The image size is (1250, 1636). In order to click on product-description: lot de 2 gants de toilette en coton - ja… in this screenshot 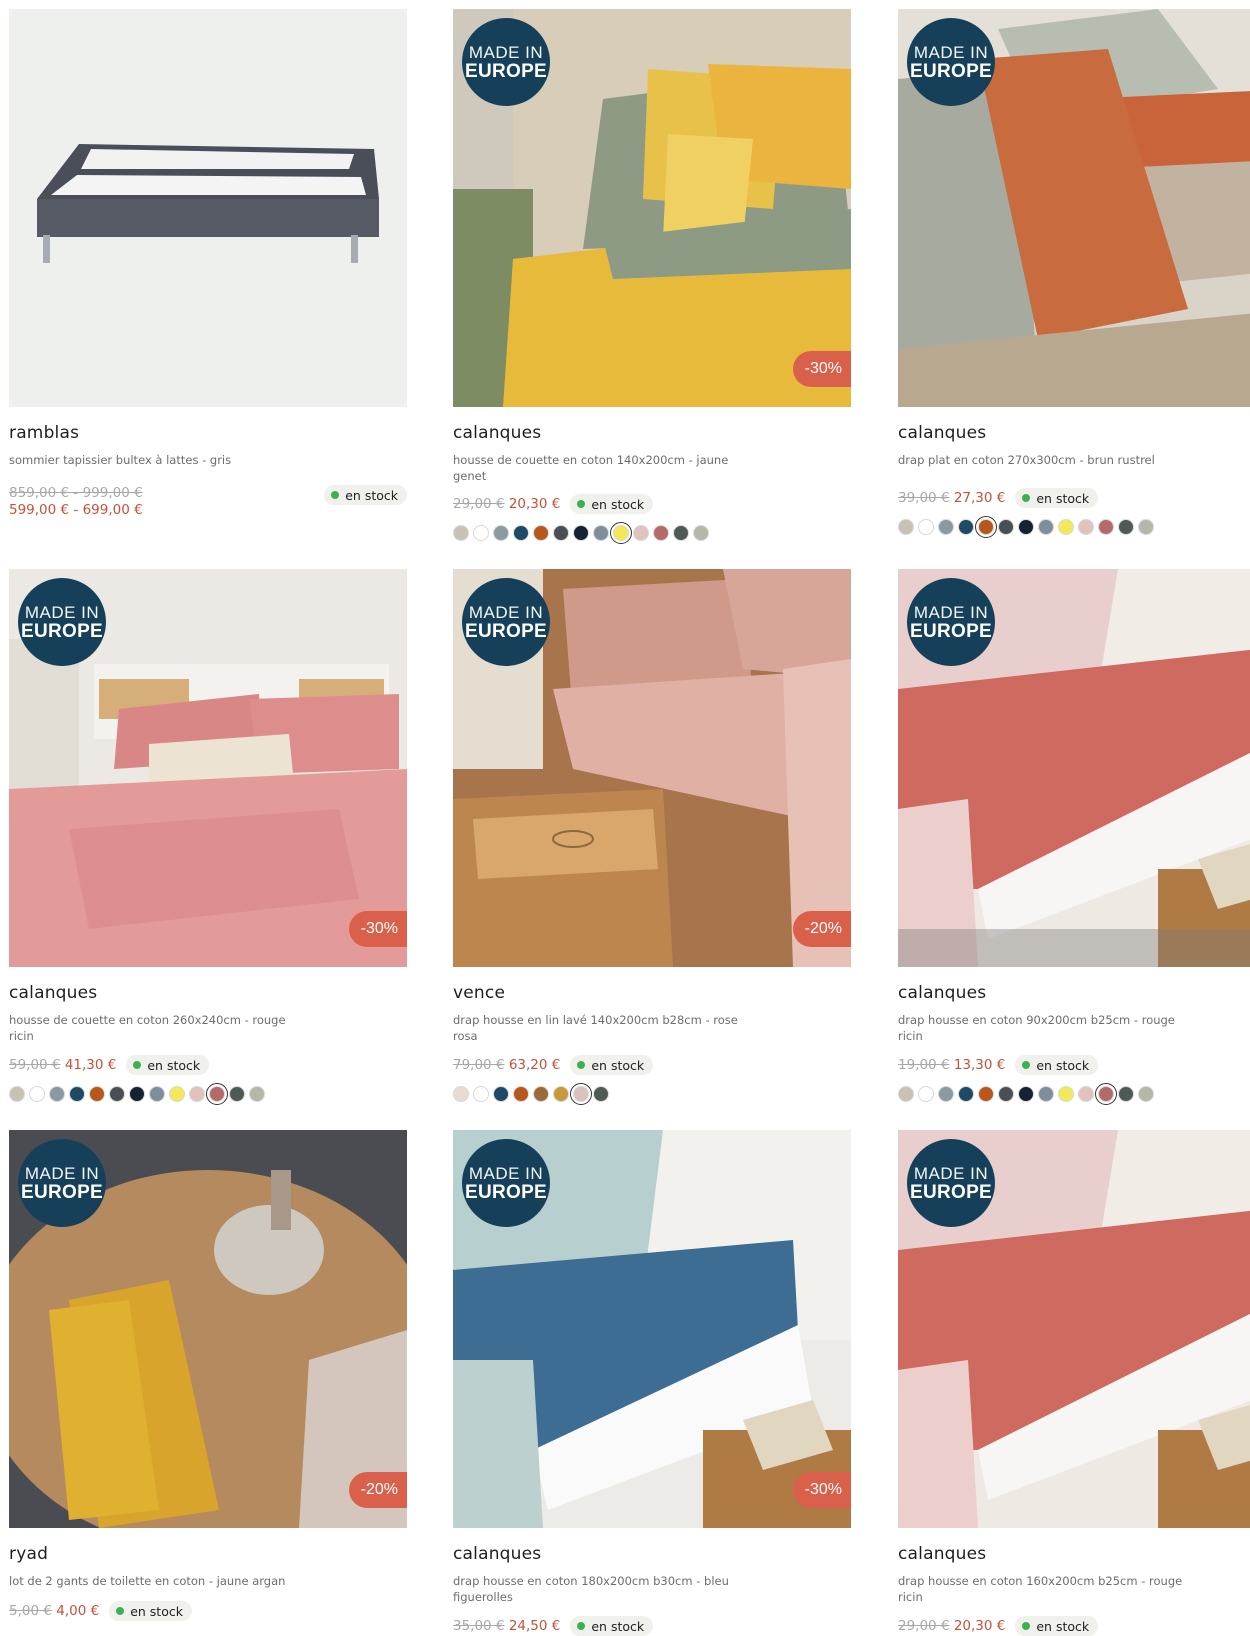, I will do `click(159, 1581)`.